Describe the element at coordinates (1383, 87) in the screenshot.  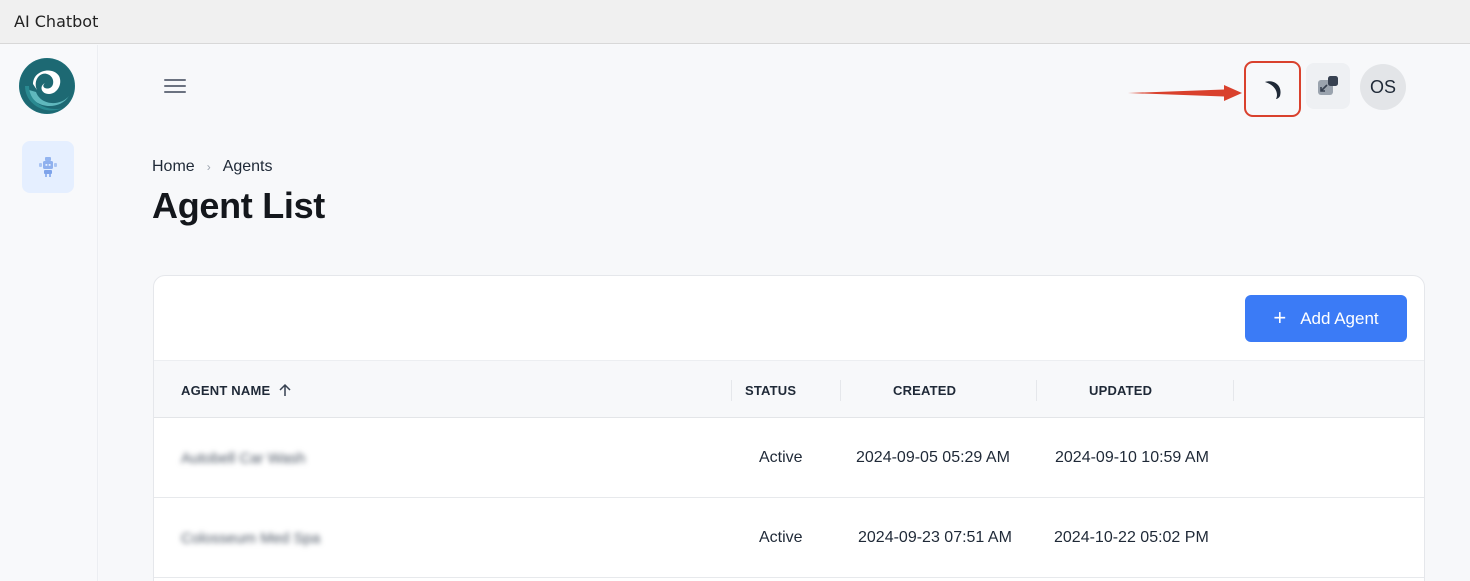
I see `user-avatar: OS` at that location.